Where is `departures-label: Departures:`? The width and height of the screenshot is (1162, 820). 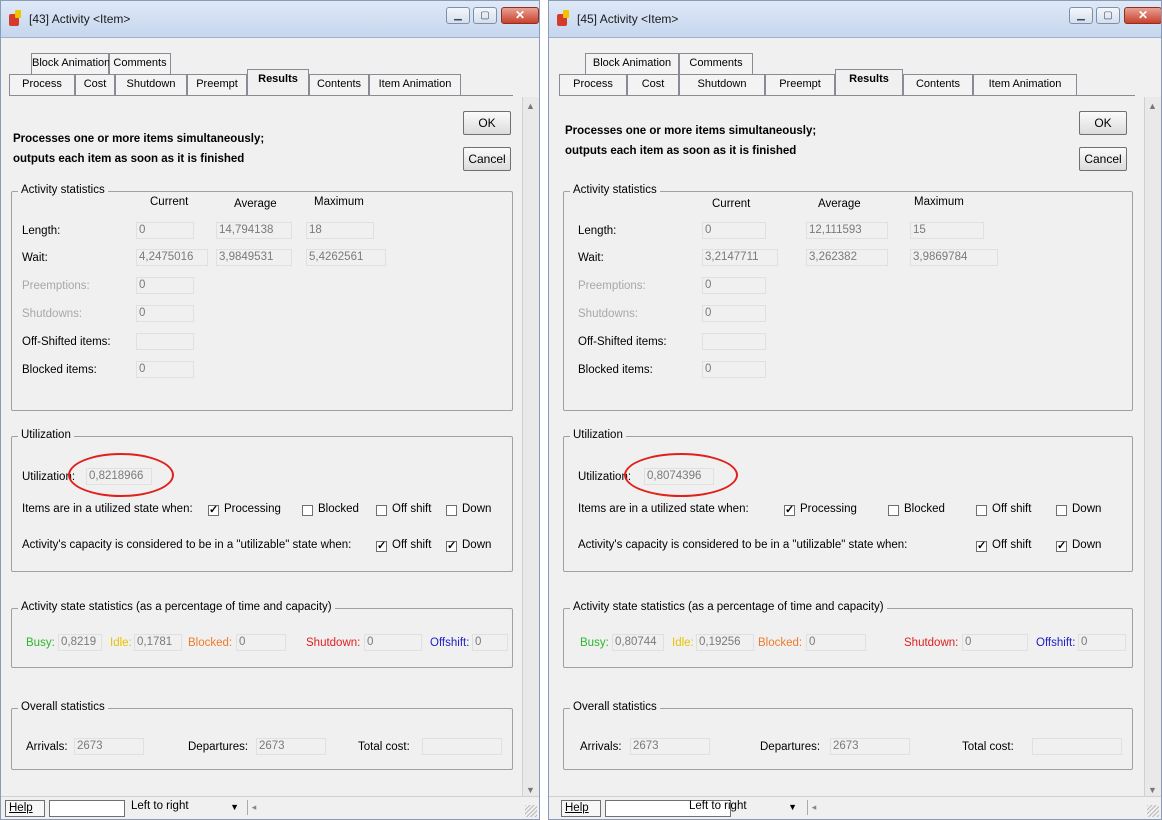
departures-label: Departures: is located at coordinates (790, 747).